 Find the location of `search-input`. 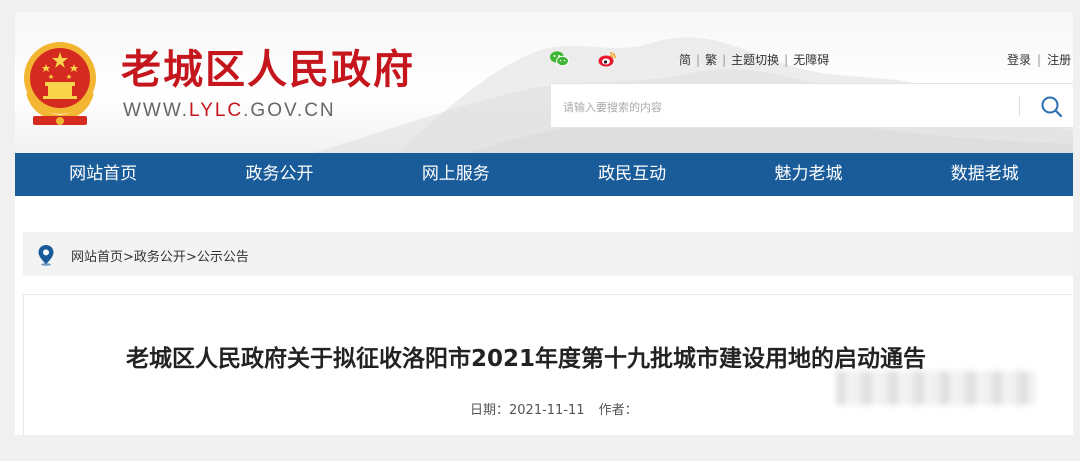

search-input is located at coordinates (783, 107).